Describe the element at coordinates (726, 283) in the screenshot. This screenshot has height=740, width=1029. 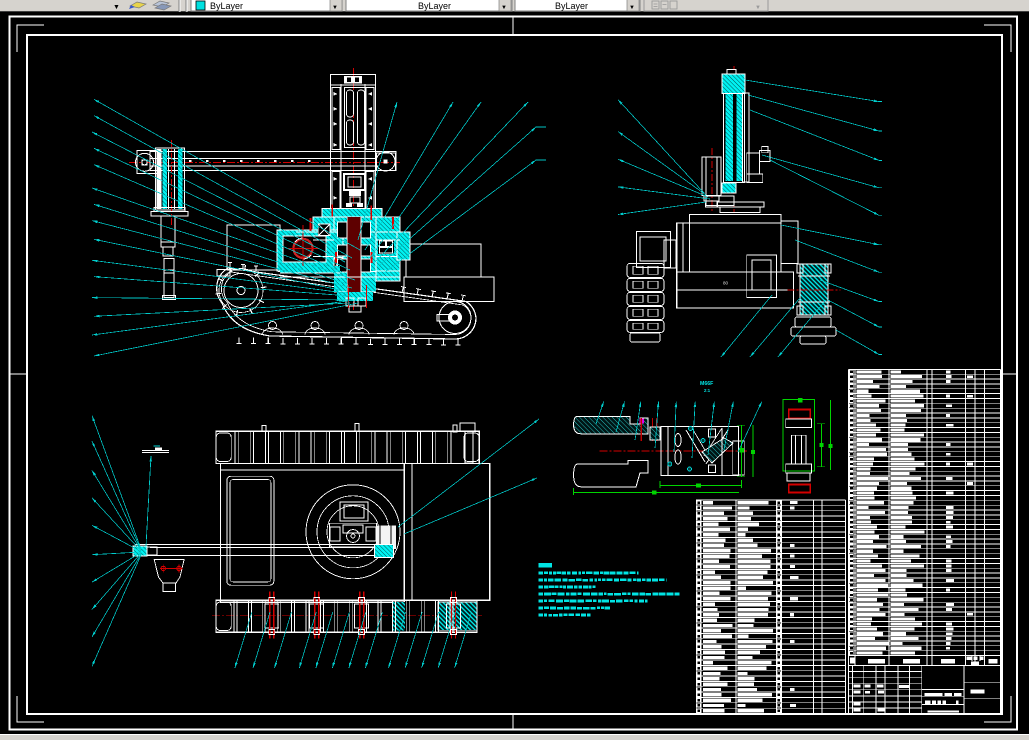
I see `svg-text: 80` at that location.